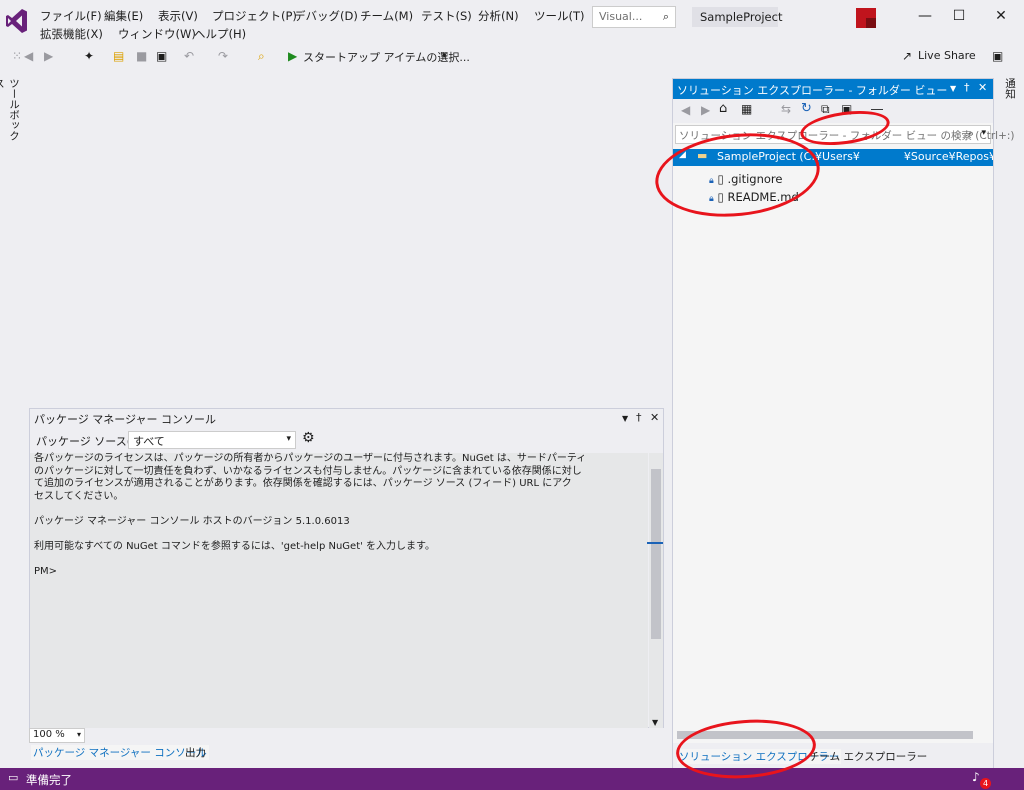  Describe the element at coordinates (656, 554) in the screenshot. I see `scrollbar-thumb` at that location.